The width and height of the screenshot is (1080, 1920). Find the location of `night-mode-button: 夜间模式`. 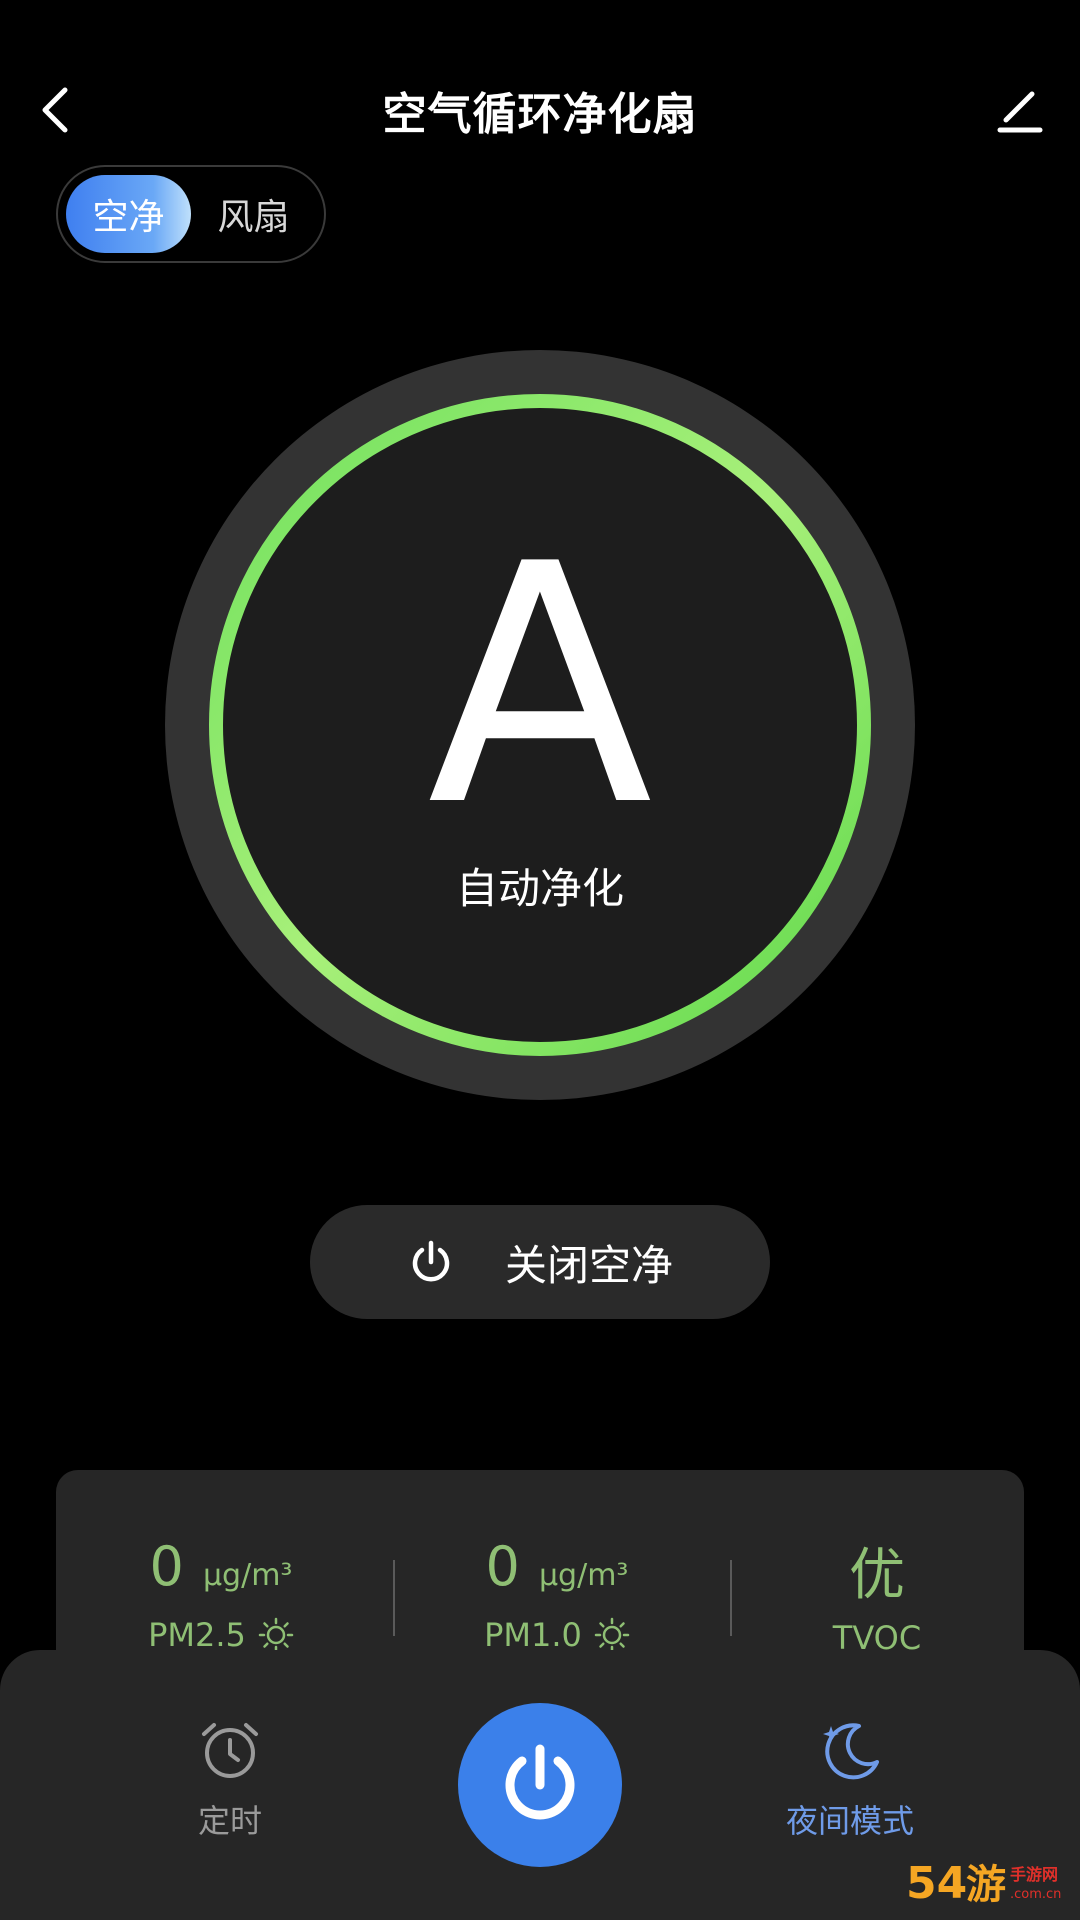

night-mode-button: 夜间模式 is located at coordinates (850, 1780).